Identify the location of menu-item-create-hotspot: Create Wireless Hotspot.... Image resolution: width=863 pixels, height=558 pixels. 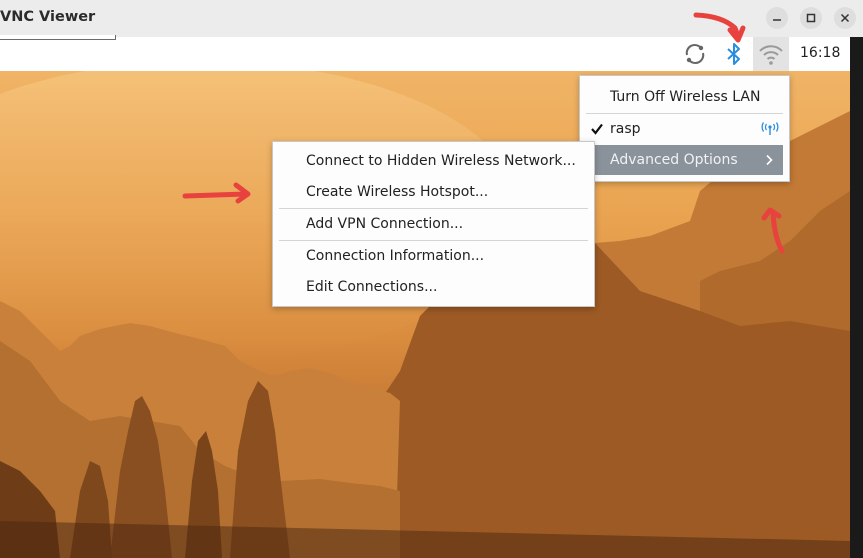
(433, 192).